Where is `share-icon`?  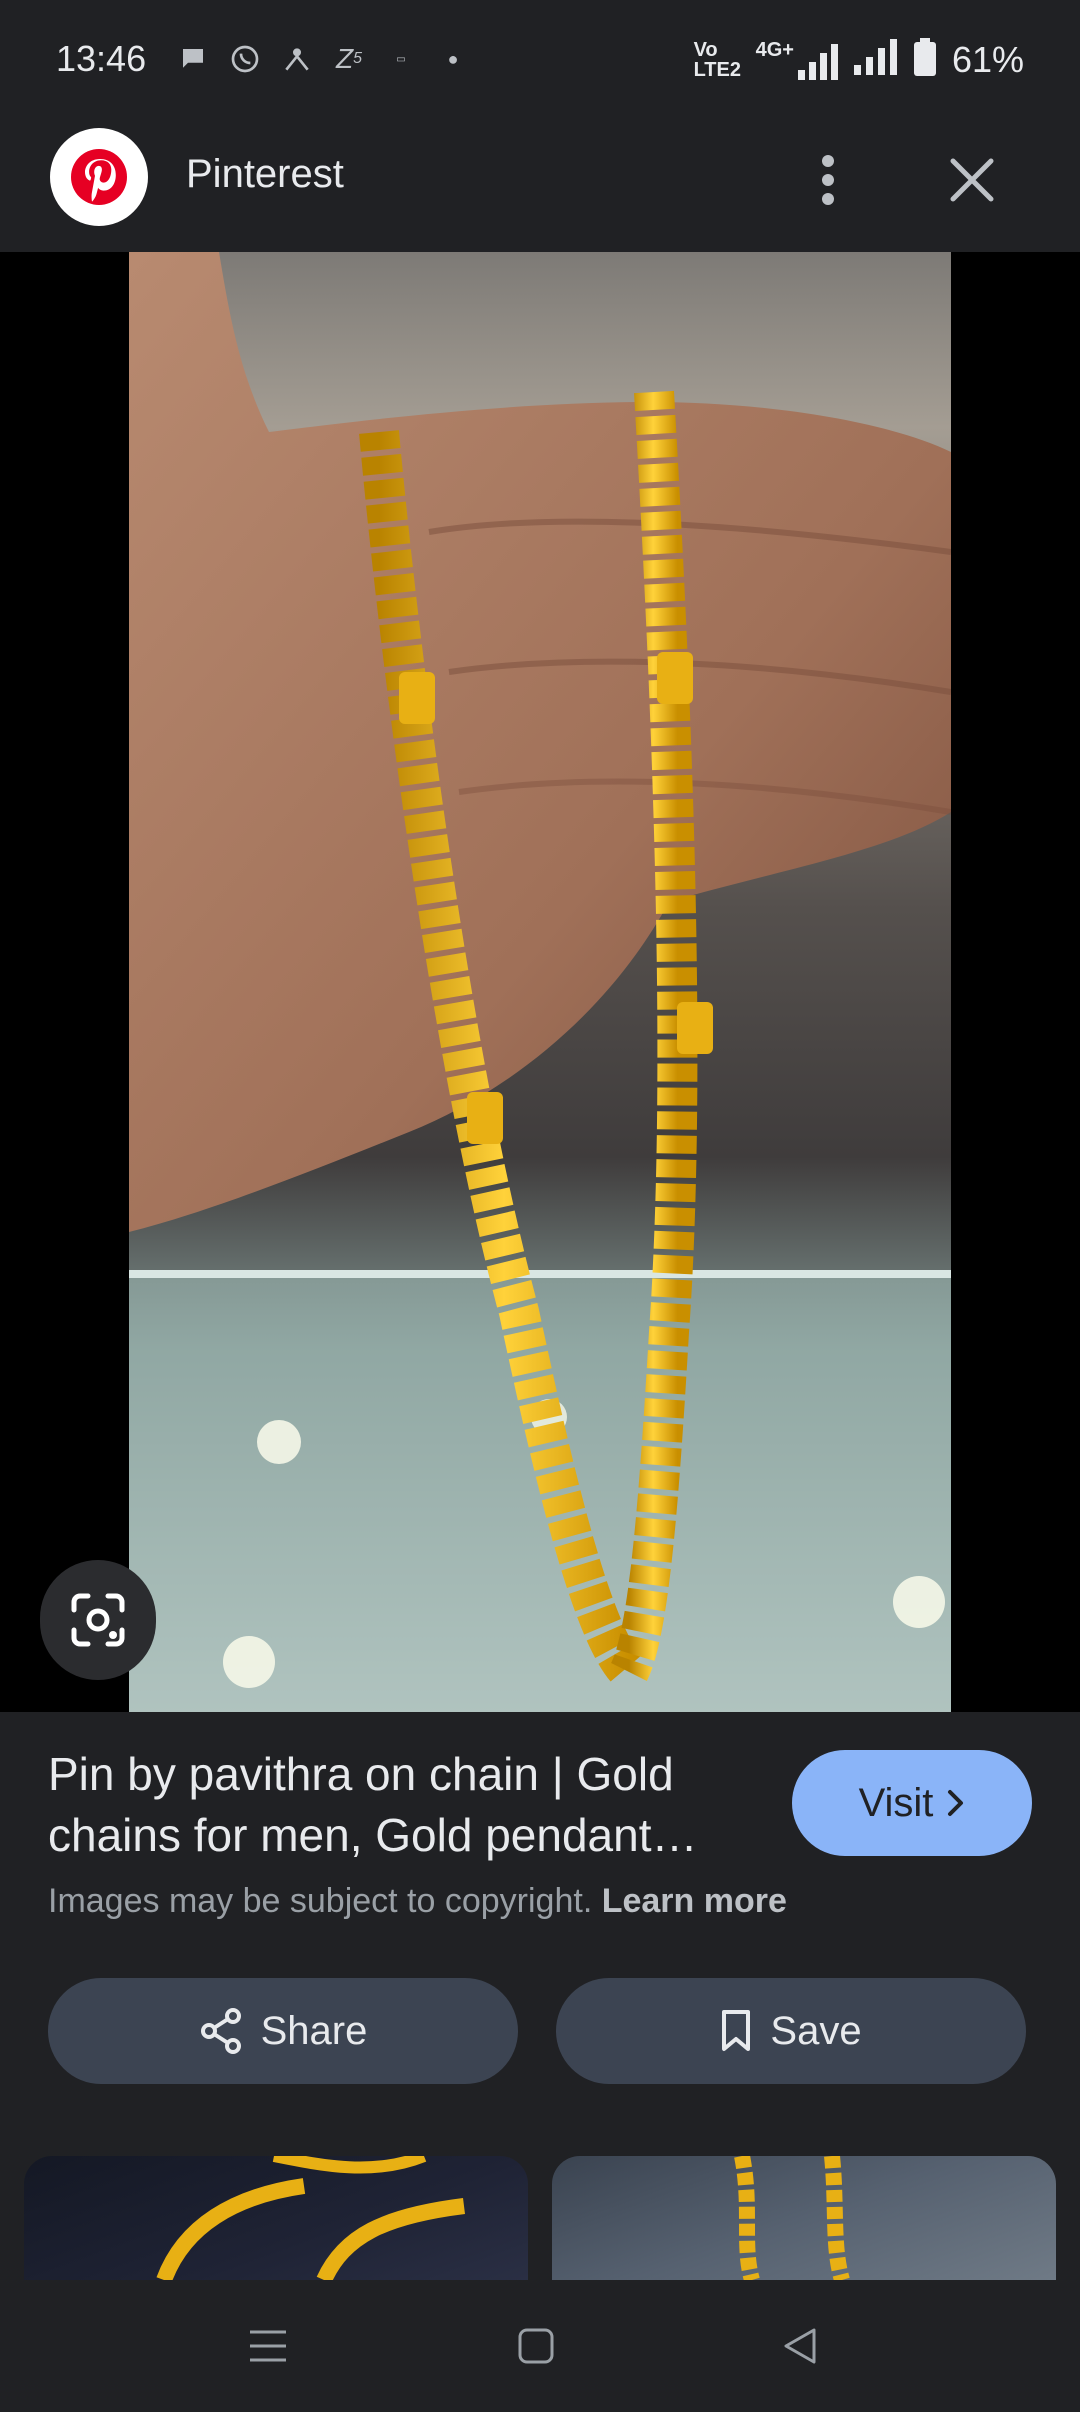
share-icon is located at coordinates (220, 2031).